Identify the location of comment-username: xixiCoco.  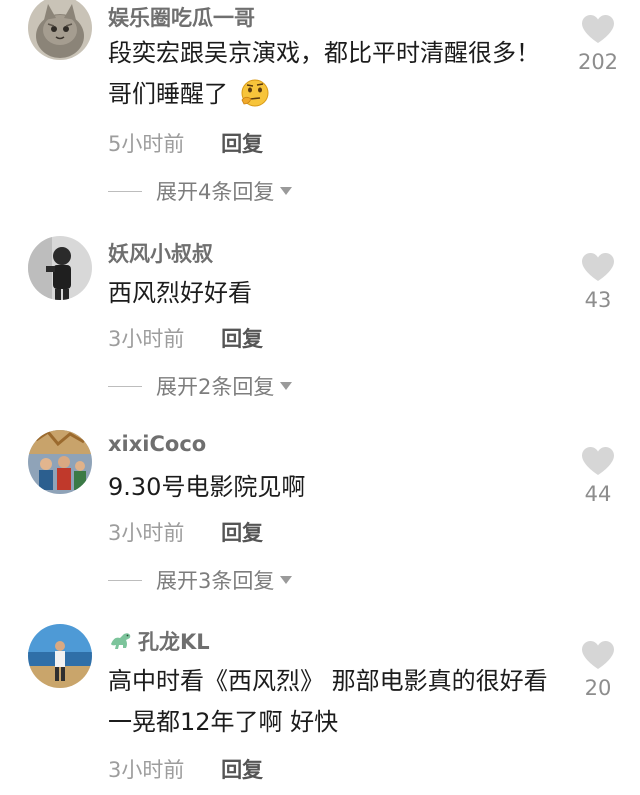
(157, 444).